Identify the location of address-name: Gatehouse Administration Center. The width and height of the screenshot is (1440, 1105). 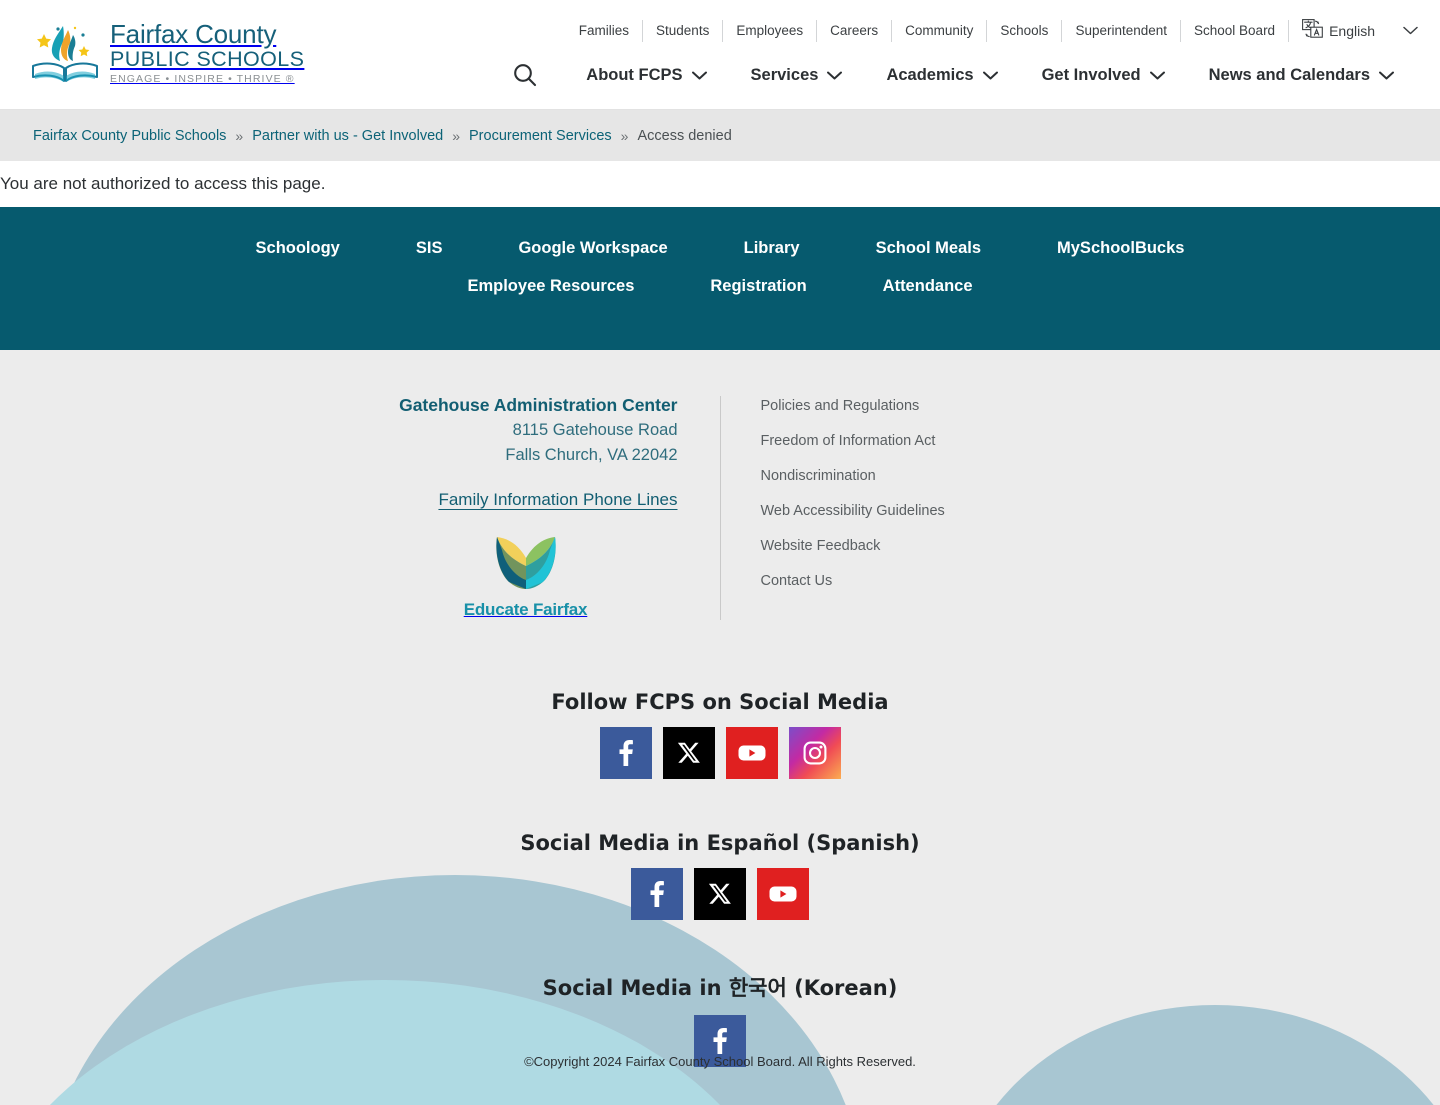
(538, 405).